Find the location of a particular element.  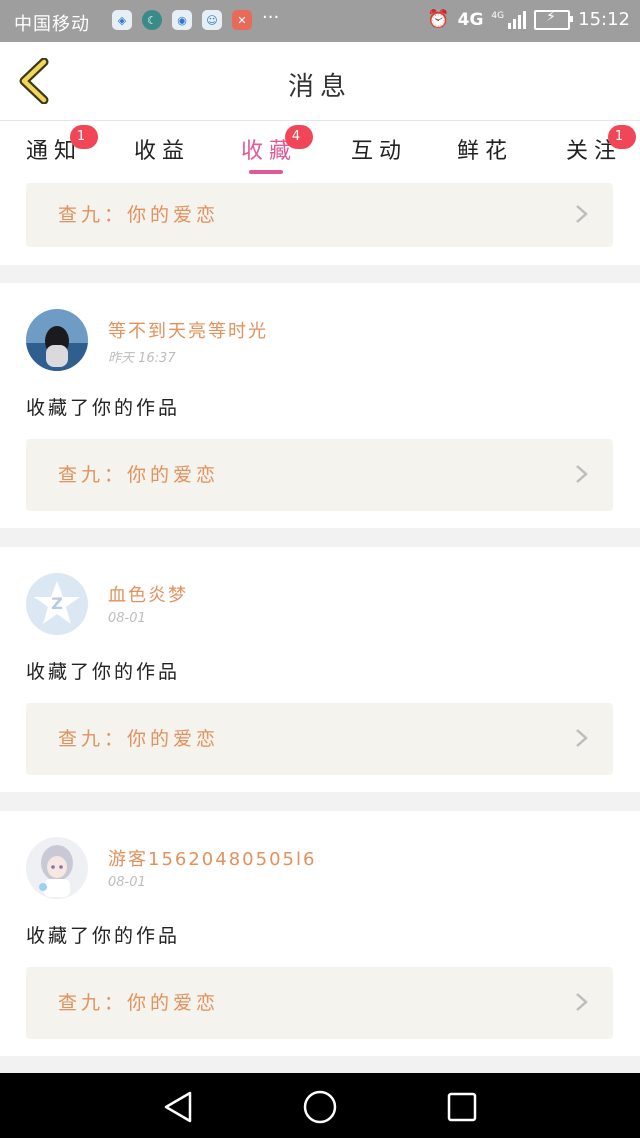

network-type-small: 4G is located at coordinates (498, 15).